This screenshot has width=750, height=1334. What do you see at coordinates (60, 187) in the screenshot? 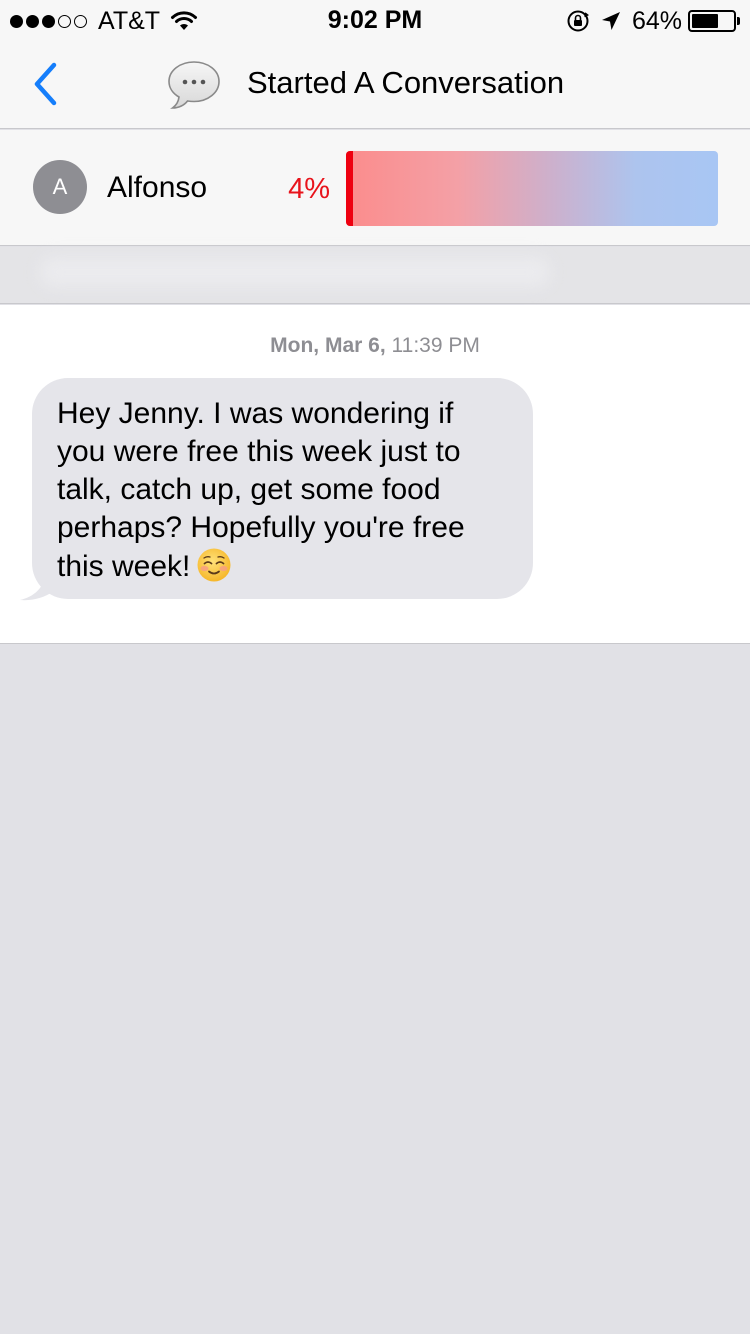
I see `avatar: A` at bounding box center [60, 187].